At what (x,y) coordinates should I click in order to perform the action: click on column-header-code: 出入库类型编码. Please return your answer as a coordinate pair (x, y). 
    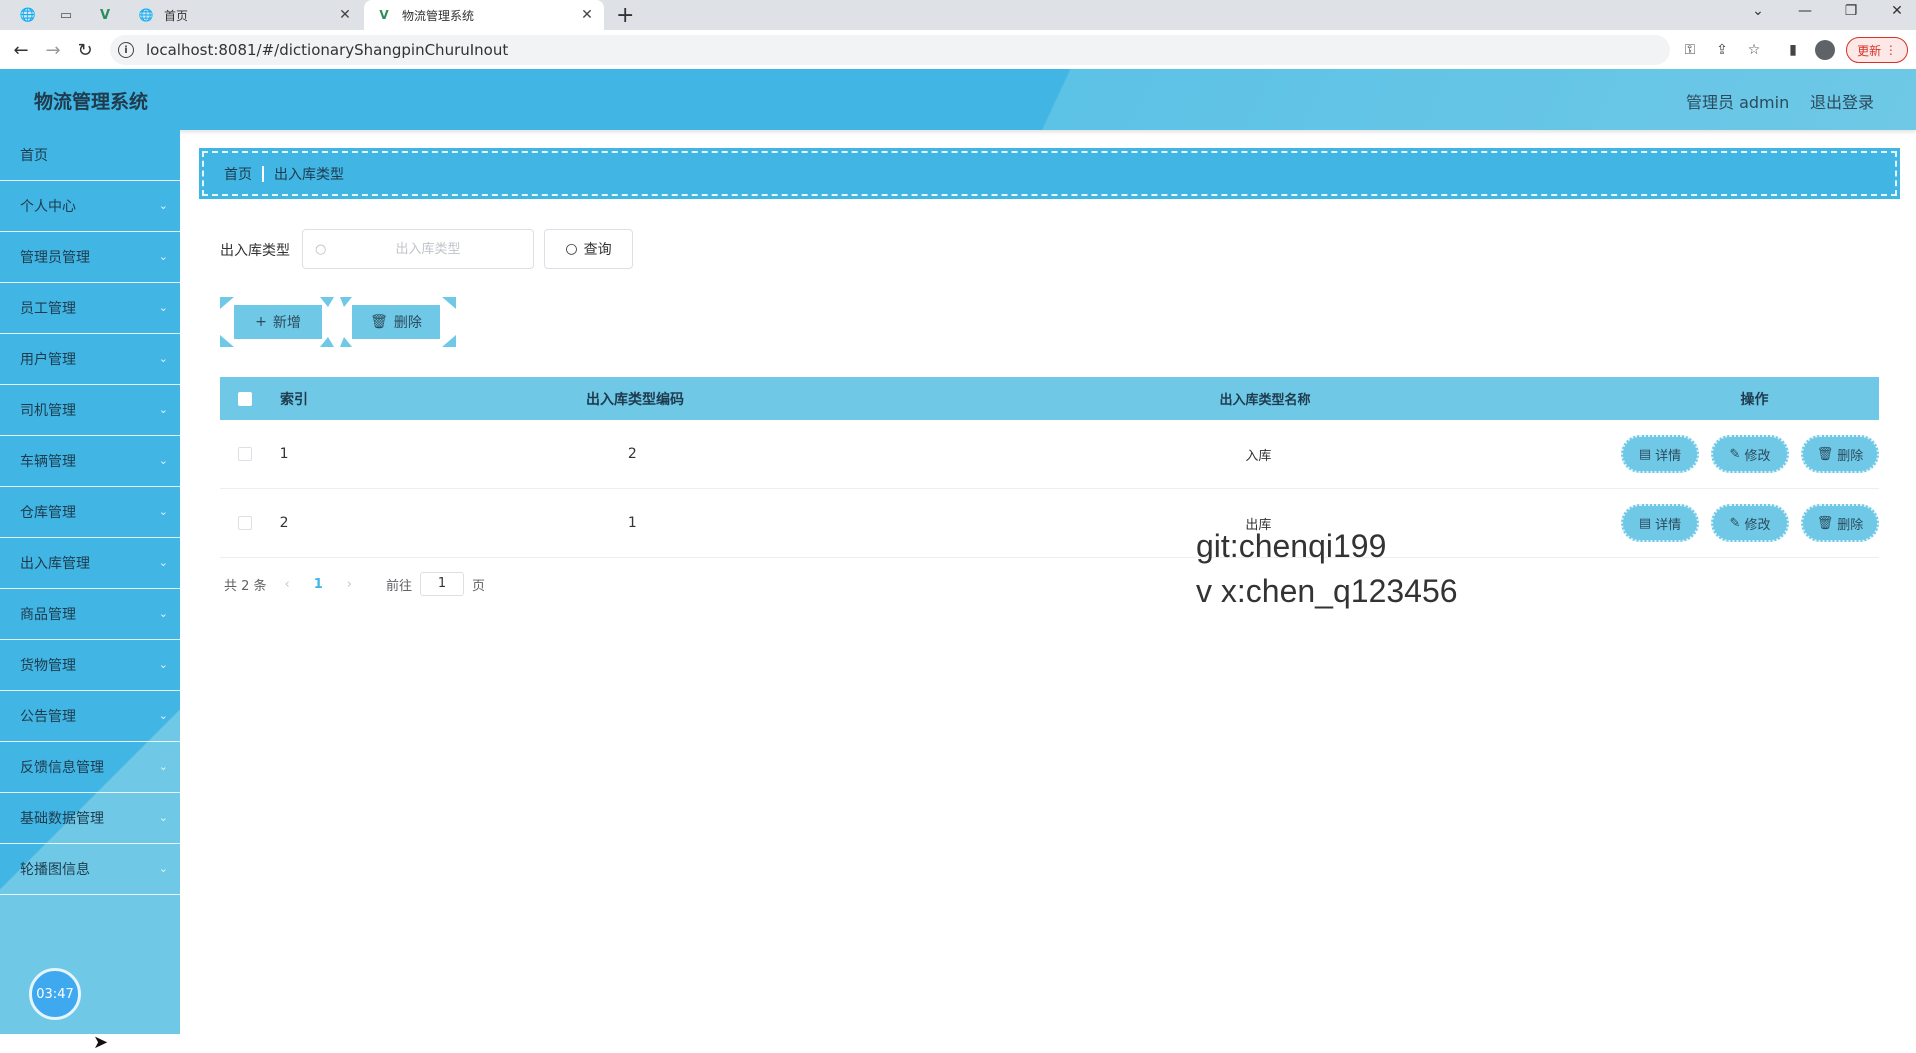
    Looking at the image, I should click on (635, 399).